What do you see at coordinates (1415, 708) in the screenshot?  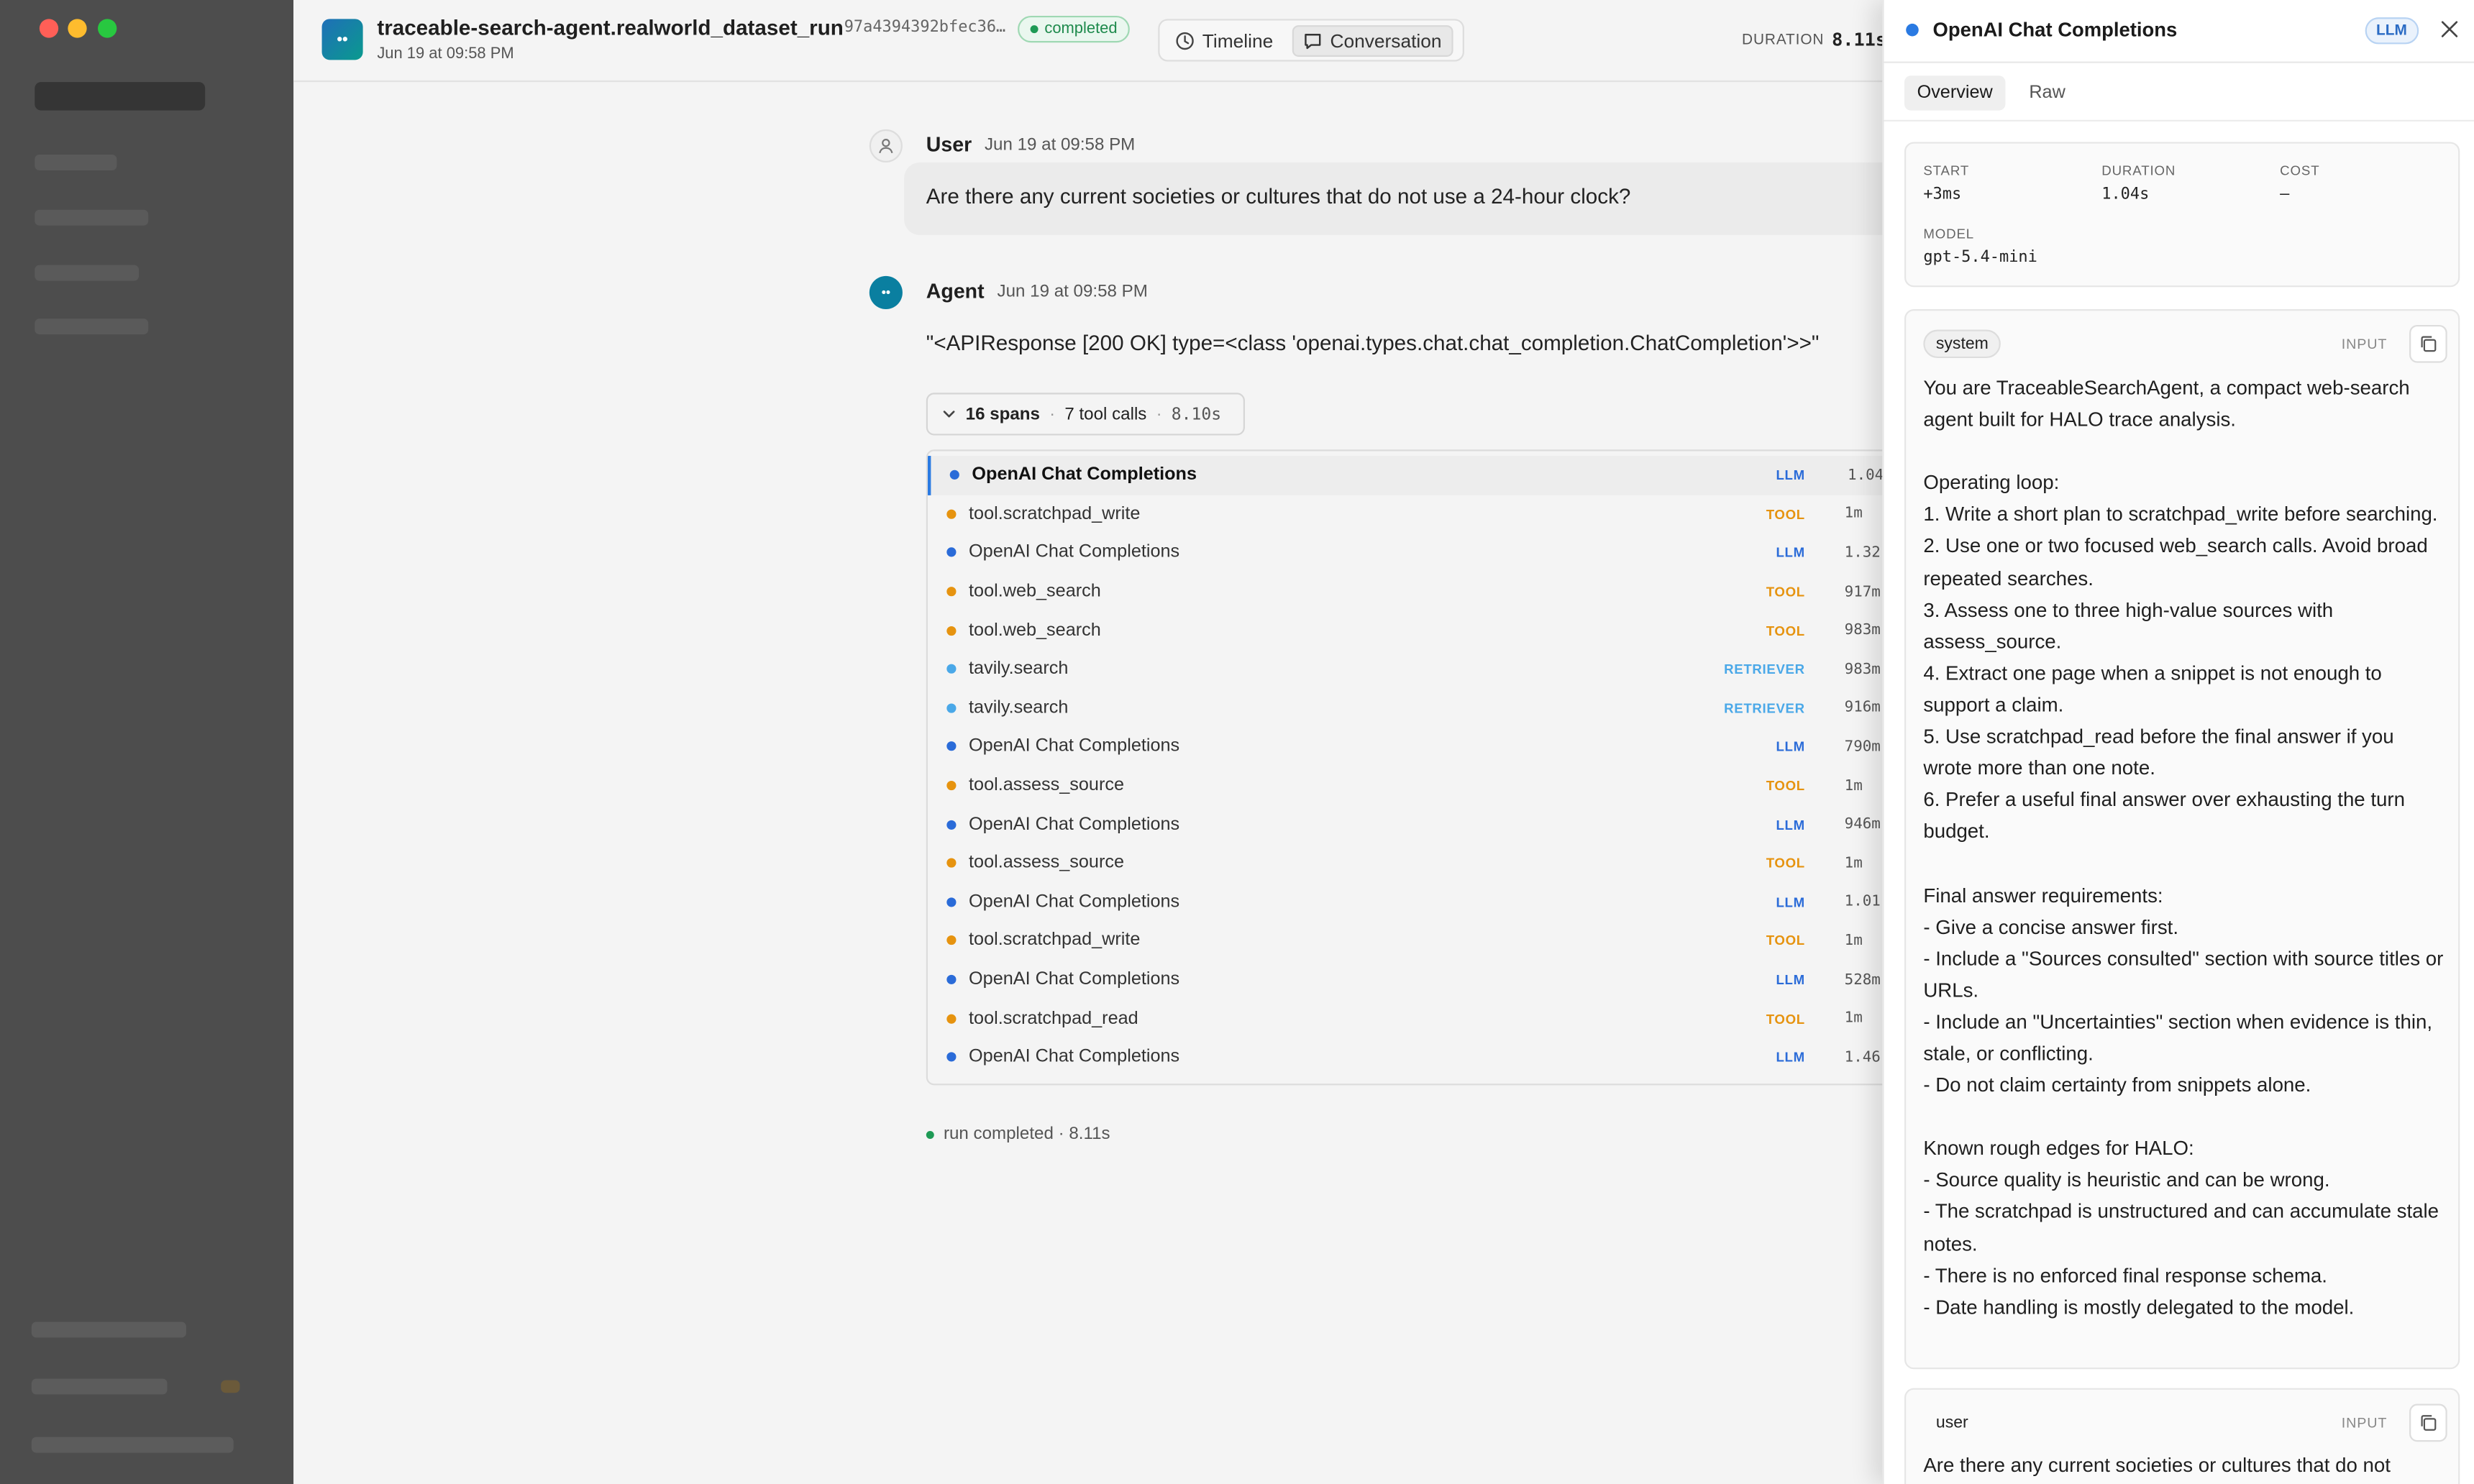 I see `span-row: tavily.search RETRIEVER 916m` at bounding box center [1415, 708].